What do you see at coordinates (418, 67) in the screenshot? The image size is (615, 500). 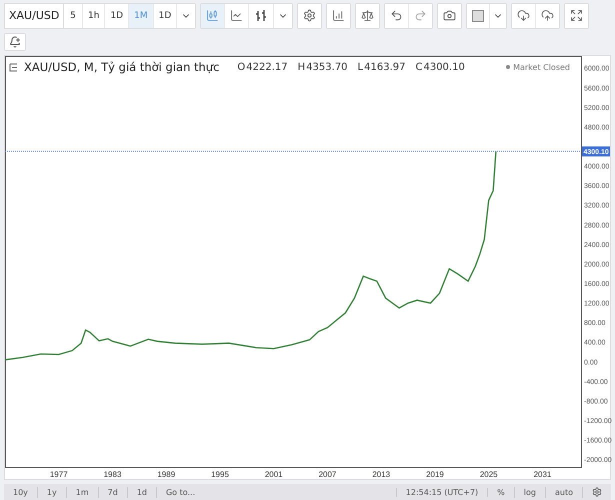 I see `ohlc-label: C` at bounding box center [418, 67].